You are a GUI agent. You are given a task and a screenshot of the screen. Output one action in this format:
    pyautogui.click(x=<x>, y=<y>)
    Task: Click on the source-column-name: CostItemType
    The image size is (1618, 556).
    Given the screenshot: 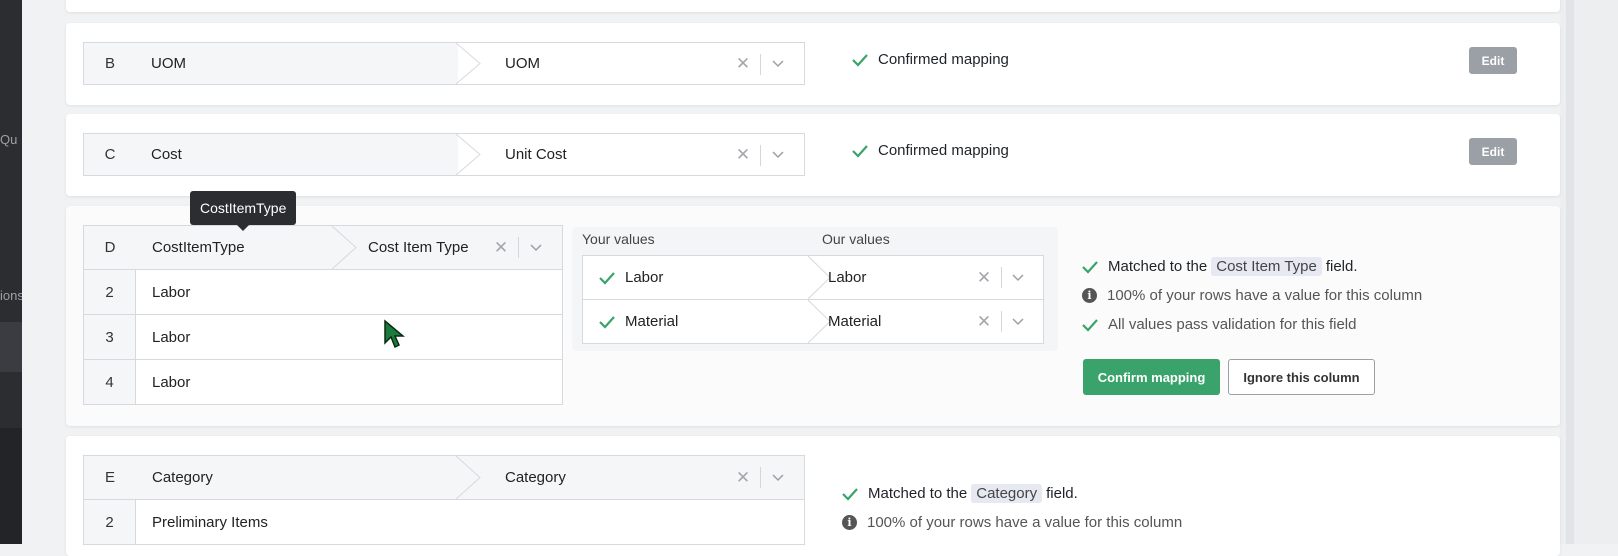 What is the action you would take?
    pyautogui.click(x=198, y=247)
    